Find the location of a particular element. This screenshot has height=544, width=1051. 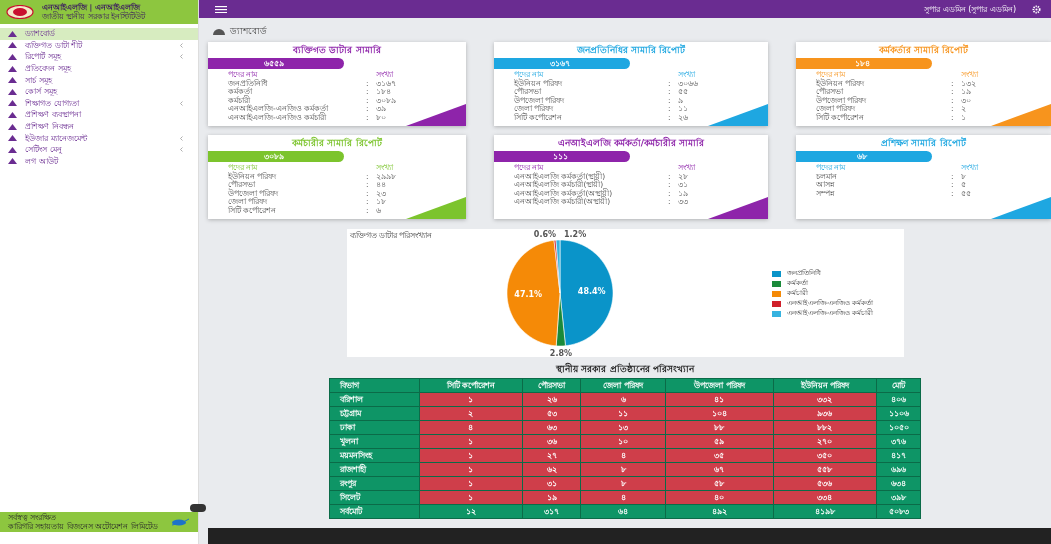

slice-label: 0.6% is located at coordinates (544, 234).